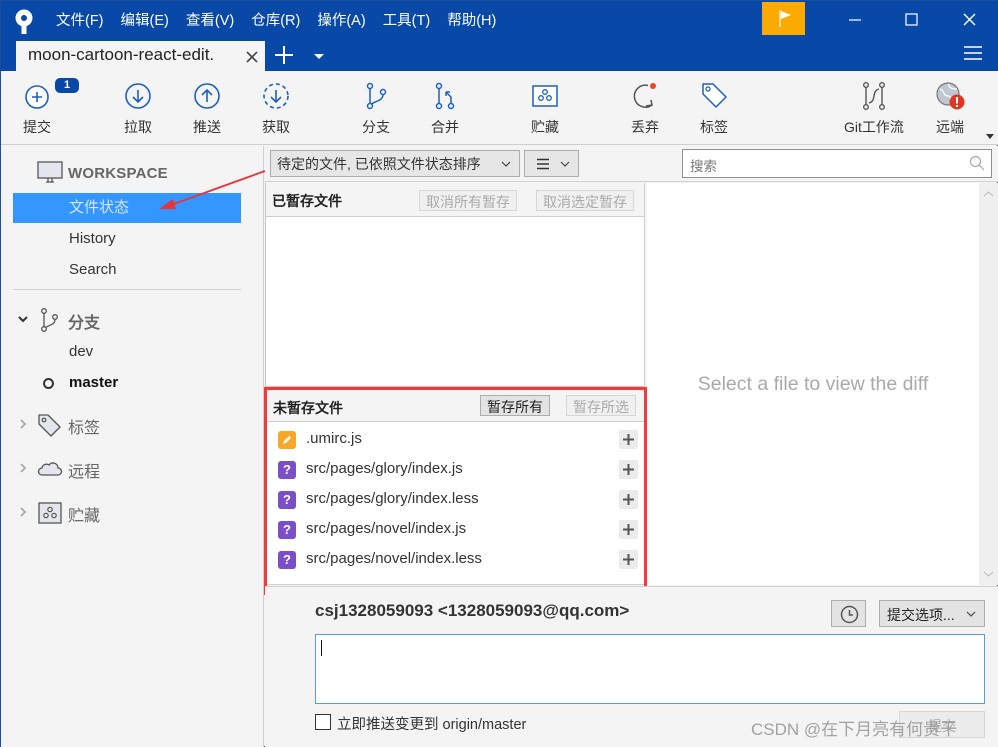 The width and height of the screenshot is (998, 747). I want to click on flag-icon, so click(785, 18).